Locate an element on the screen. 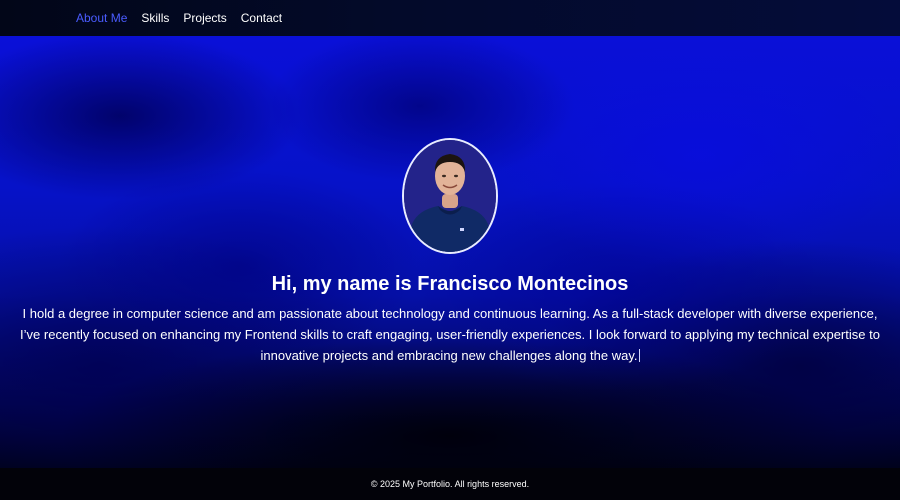  profile-photo-icon is located at coordinates (450, 196).